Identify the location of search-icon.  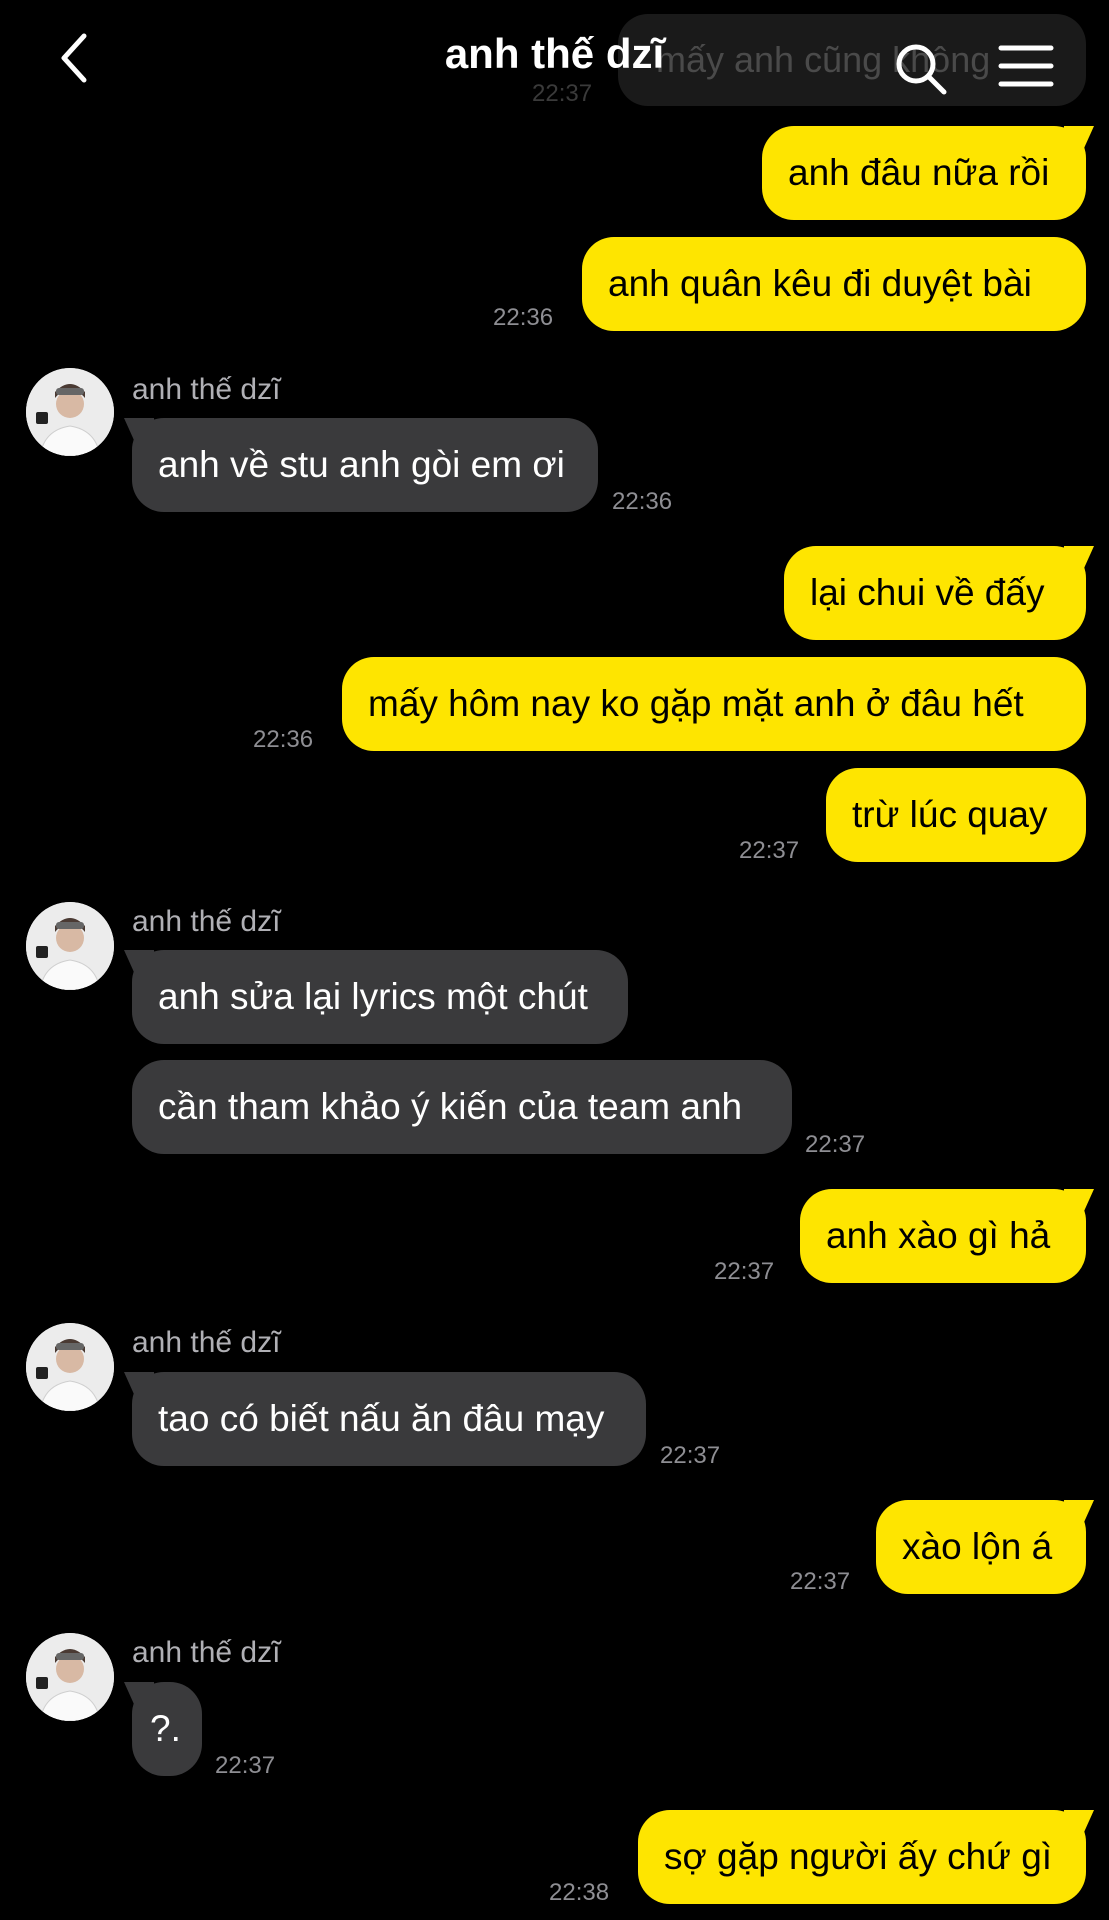
(921, 69).